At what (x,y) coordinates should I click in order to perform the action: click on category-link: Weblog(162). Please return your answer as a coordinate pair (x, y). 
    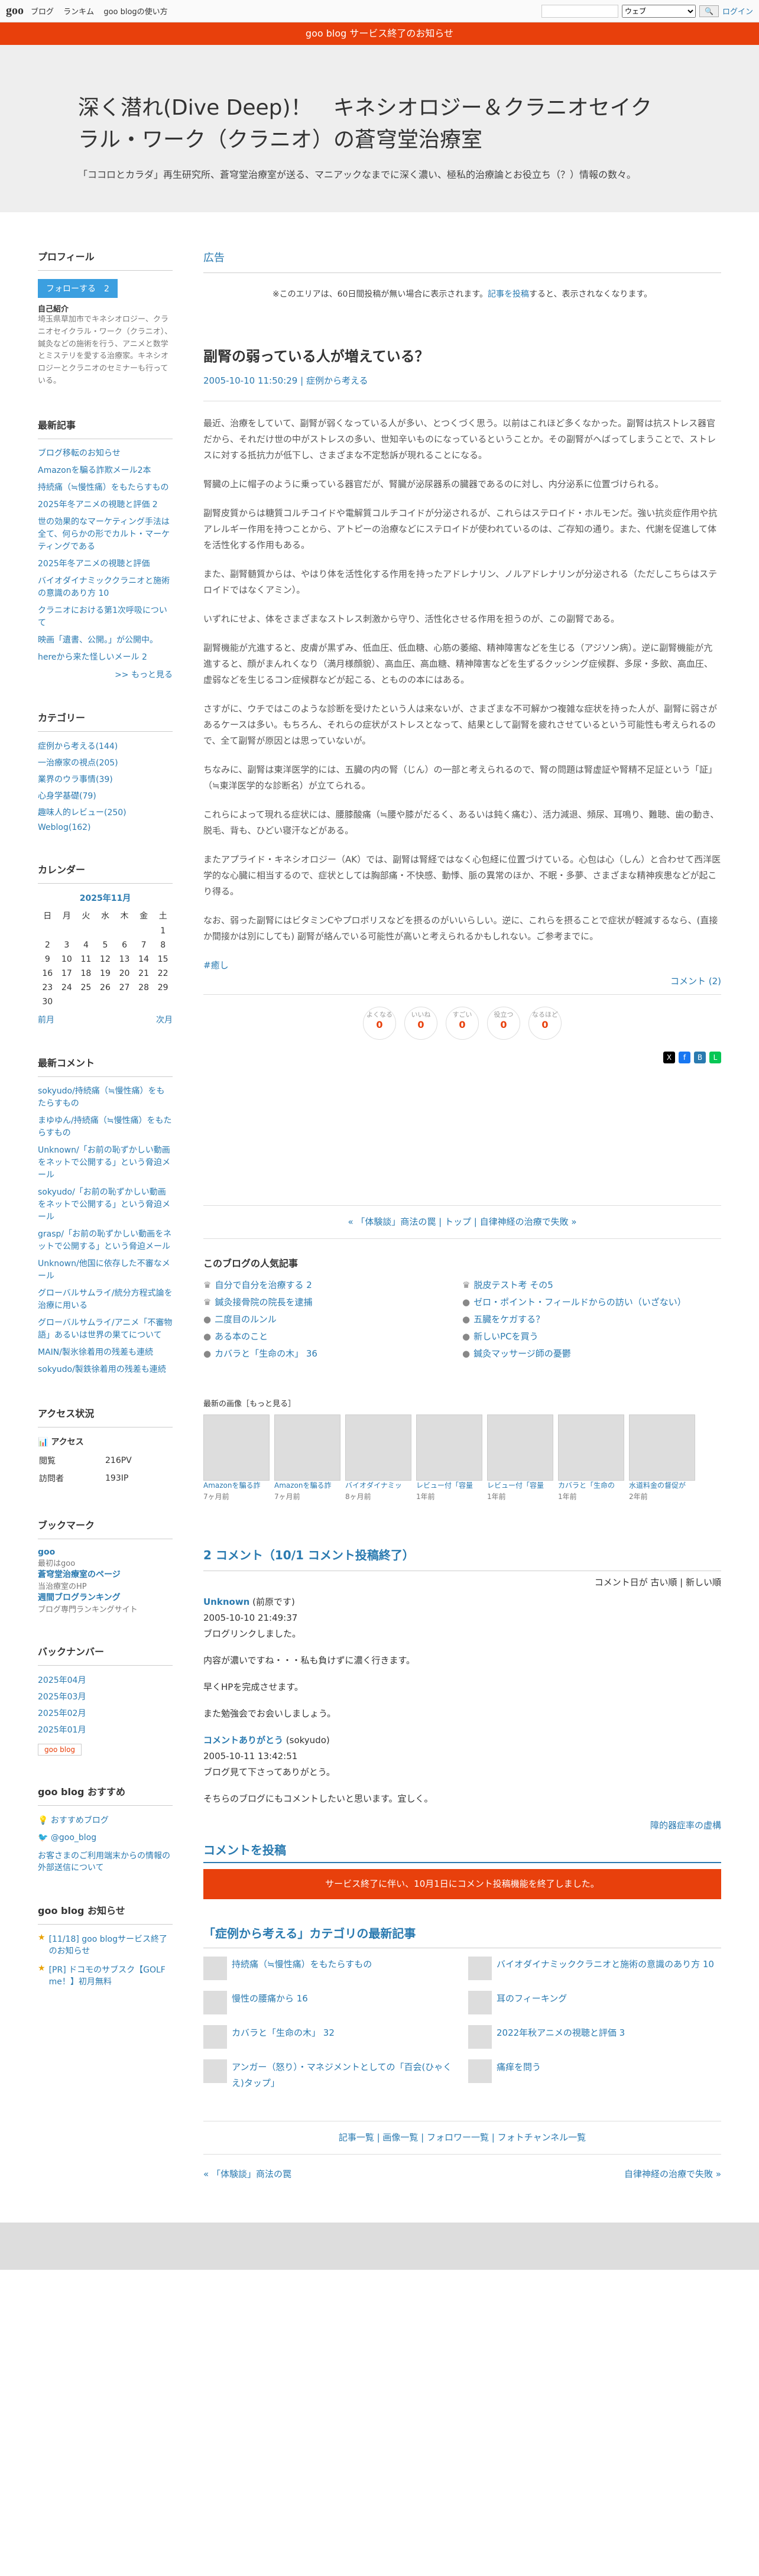
    Looking at the image, I should click on (105, 827).